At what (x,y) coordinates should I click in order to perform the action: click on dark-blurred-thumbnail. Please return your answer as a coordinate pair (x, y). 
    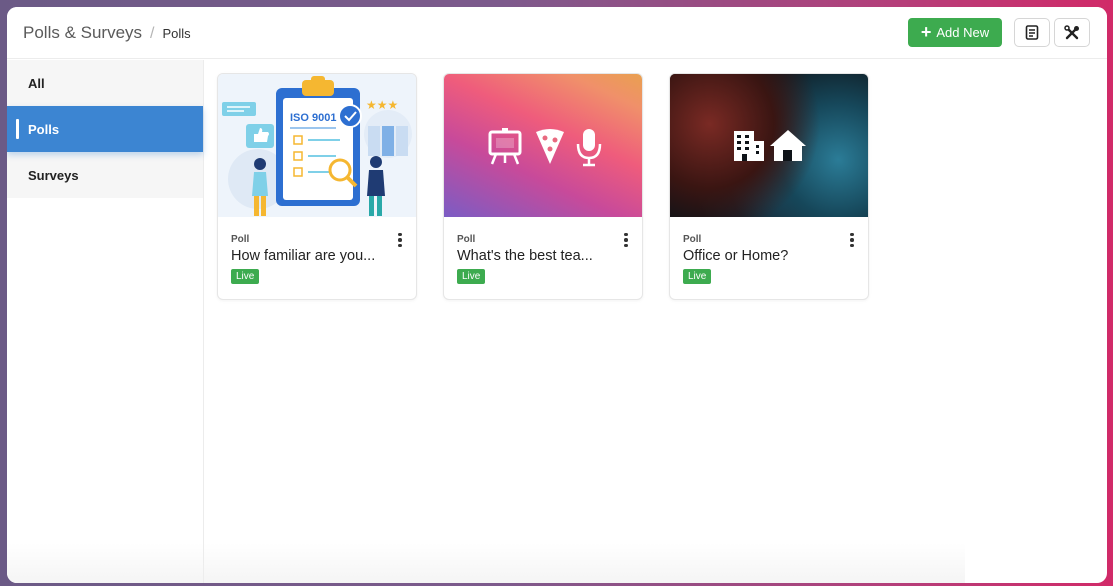
    Looking at the image, I should click on (769, 145).